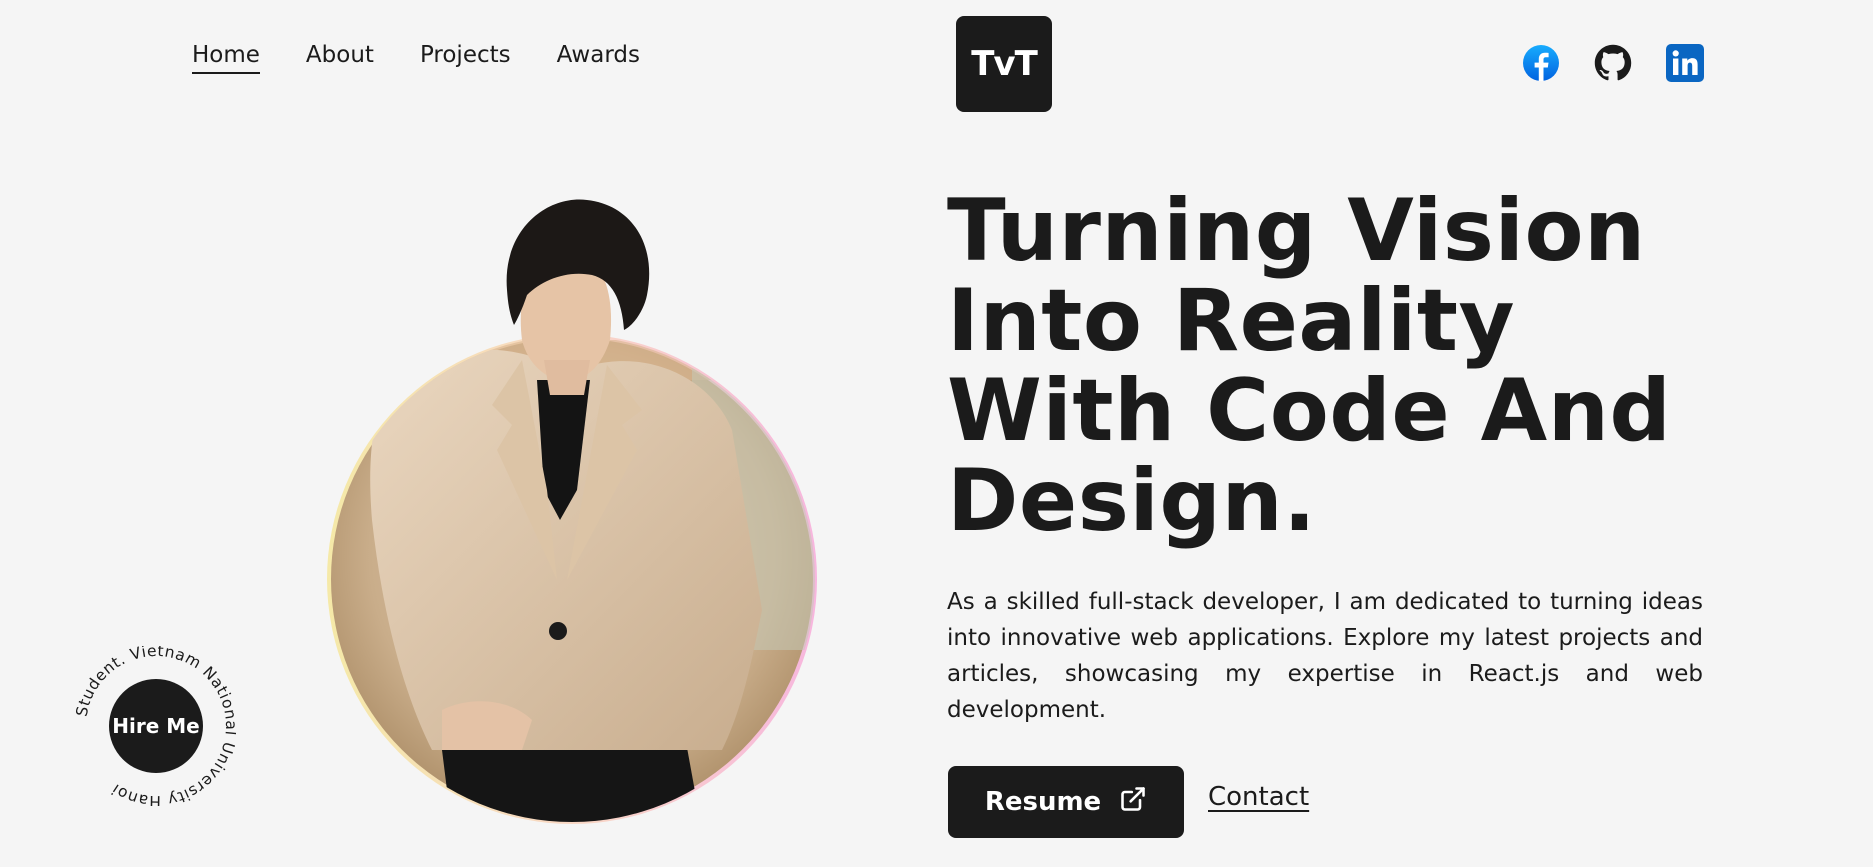 The image size is (1873, 867). What do you see at coordinates (226, 58) in the screenshot?
I see `nav-home-link: Home` at bounding box center [226, 58].